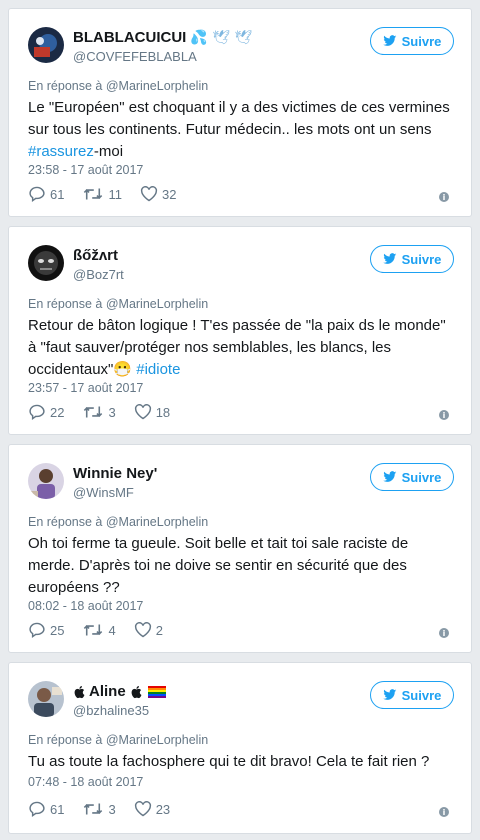 This screenshot has height=840, width=480. Describe the element at coordinates (152, 809) in the screenshot. I see `like-button: 23` at that location.